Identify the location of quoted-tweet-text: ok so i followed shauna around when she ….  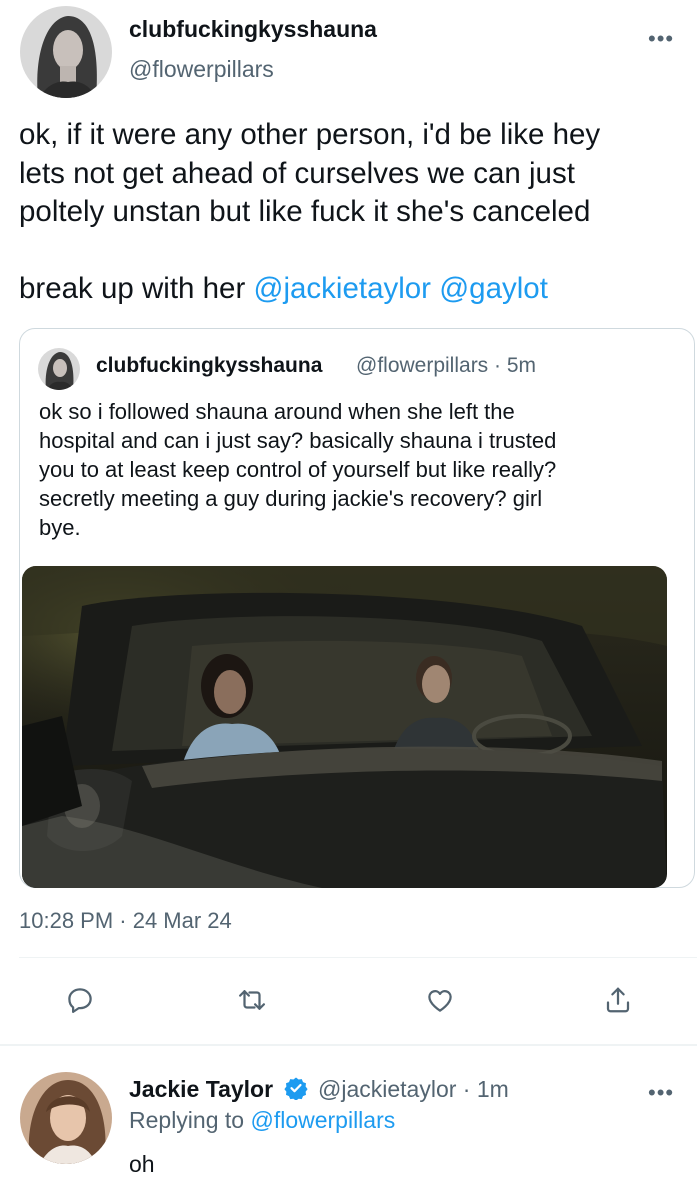
(359, 469).